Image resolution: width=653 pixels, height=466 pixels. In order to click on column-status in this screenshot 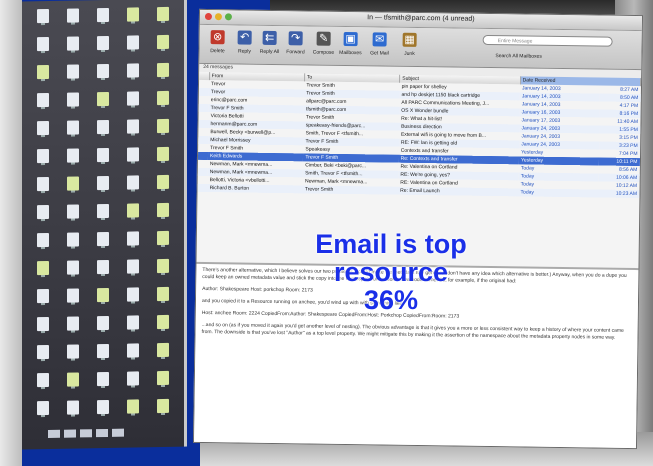, I will do `click(204, 76)`.